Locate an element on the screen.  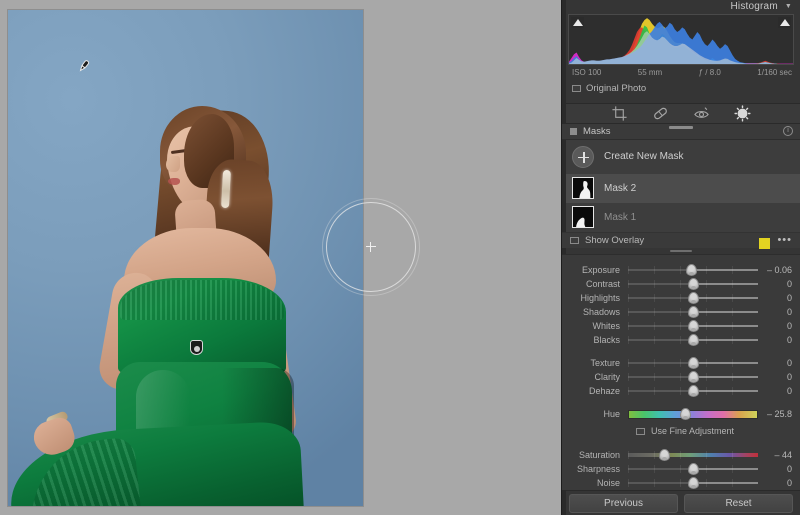
triangle-down-icon: ▼ is located at coordinates (788, 6).